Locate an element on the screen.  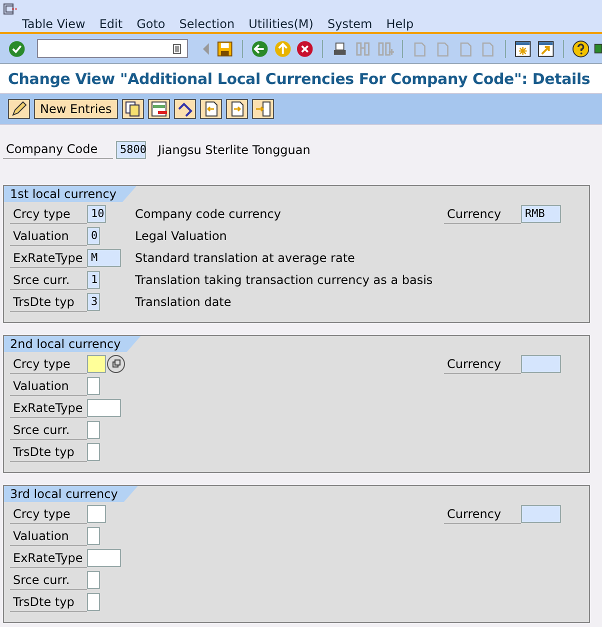
menu-item: Goto is located at coordinates (151, 23).